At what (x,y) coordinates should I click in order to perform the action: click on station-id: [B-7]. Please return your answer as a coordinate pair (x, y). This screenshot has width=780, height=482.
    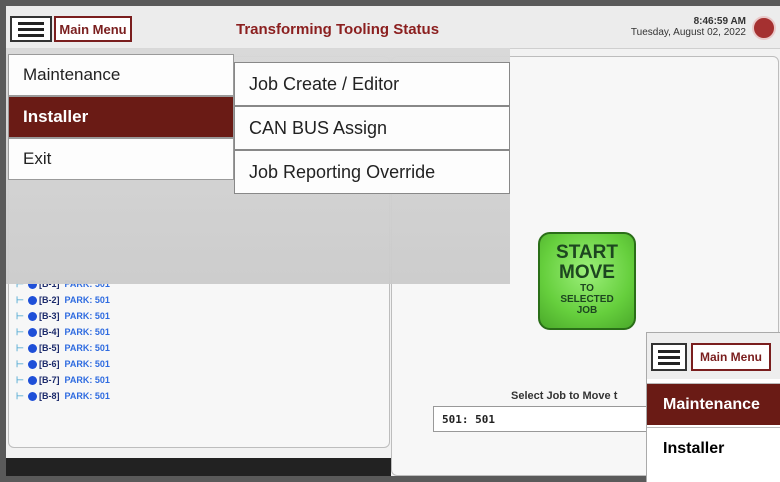
    Looking at the image, I should click on (49, 380).